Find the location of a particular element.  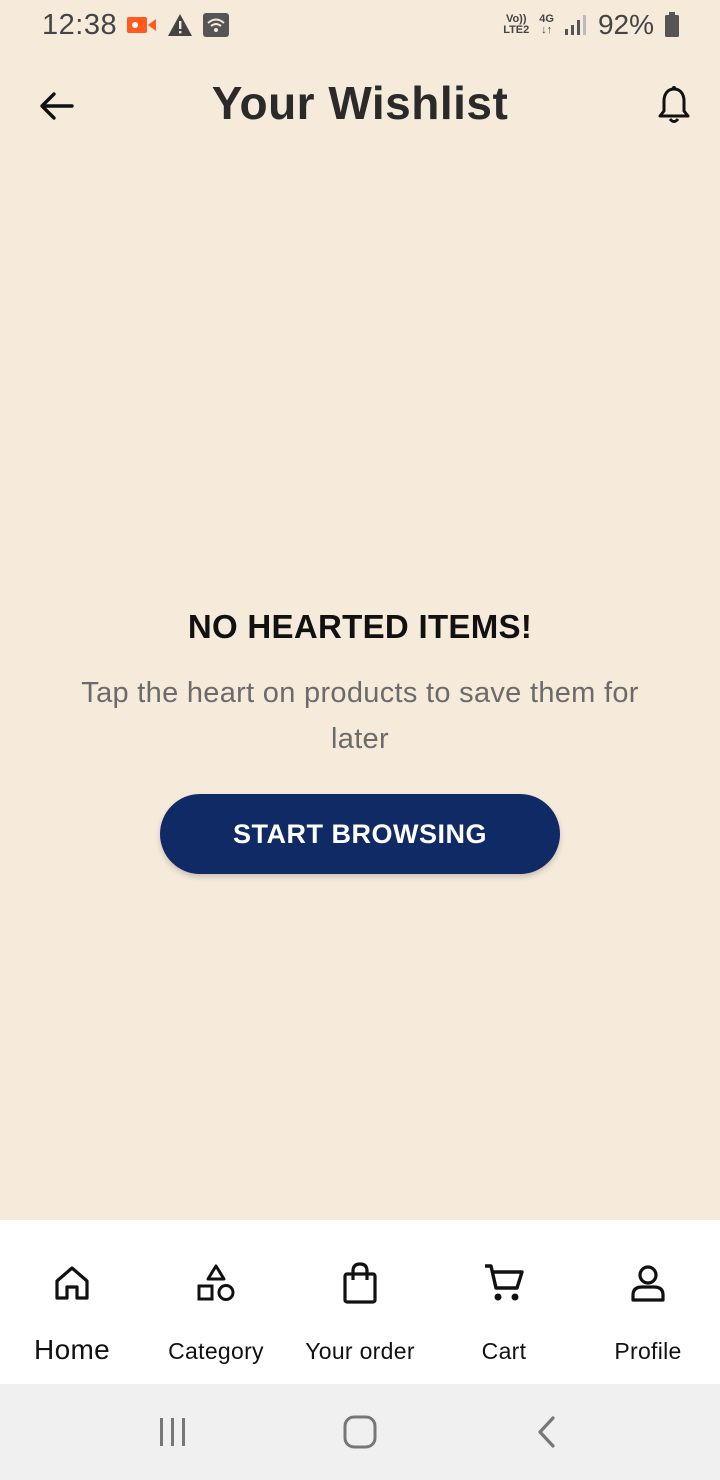

signal-icon is located at coordinates (576, 25).